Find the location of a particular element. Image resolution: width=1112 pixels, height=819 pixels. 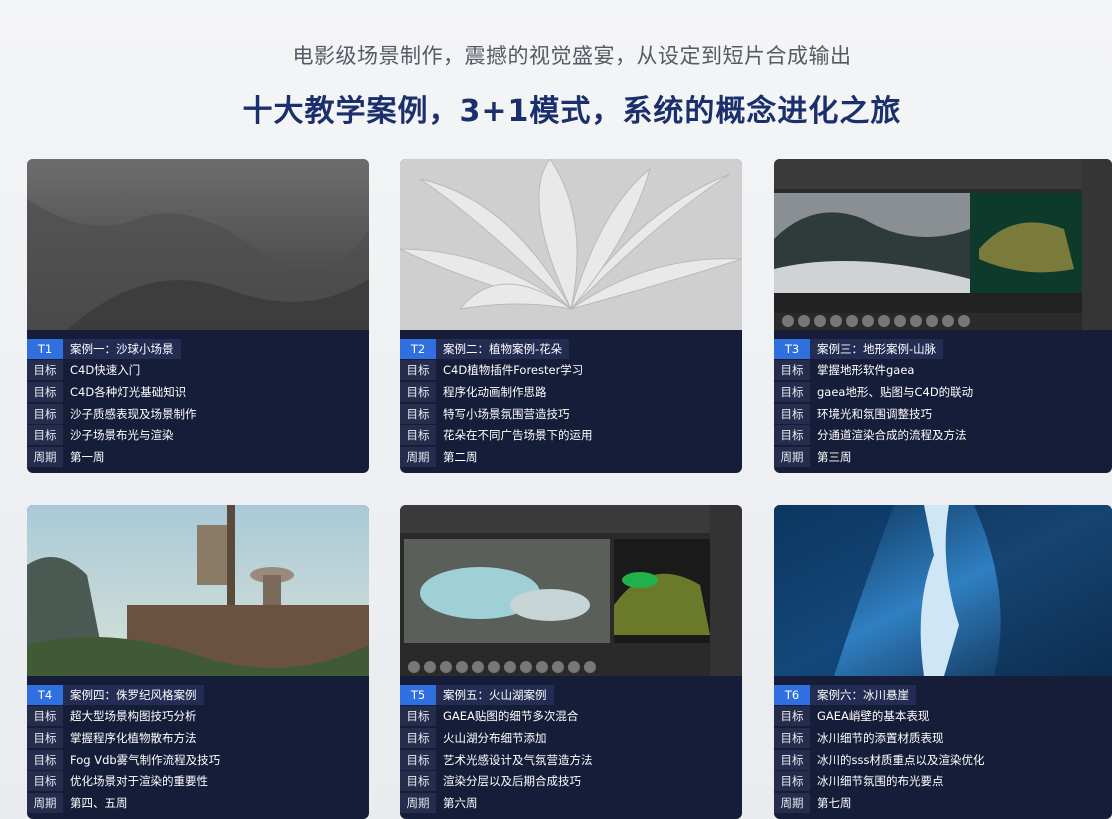

goal-row: 目标 冰川细节氛围的布光要点 is located at coordinates (943, 781).